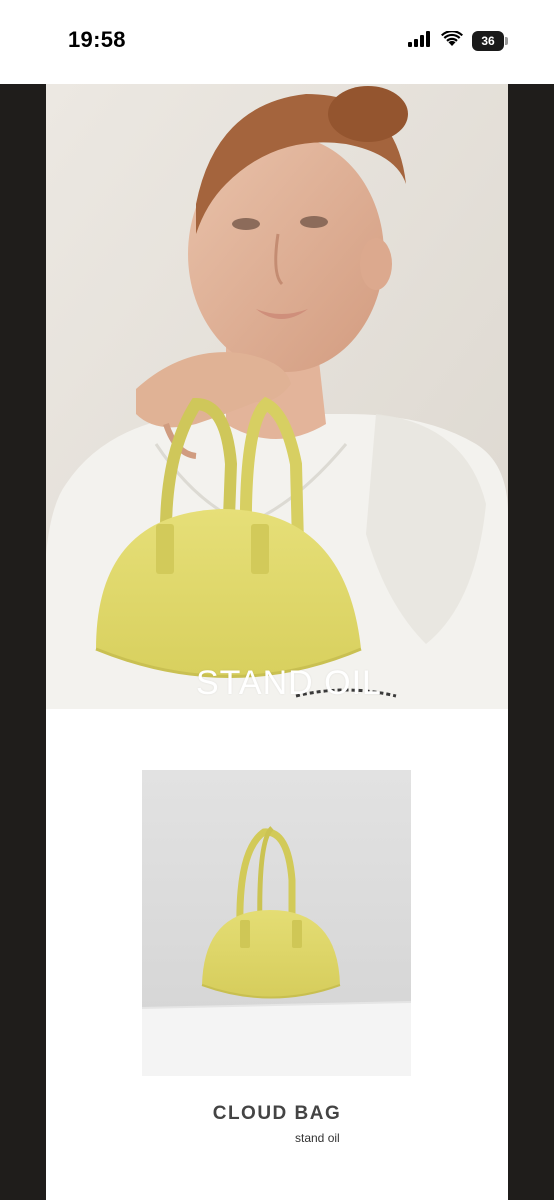 Image resolution: width=554 pixels, height=1200 pixels. I want to click on status-time: 19:58, so click(97, 39).